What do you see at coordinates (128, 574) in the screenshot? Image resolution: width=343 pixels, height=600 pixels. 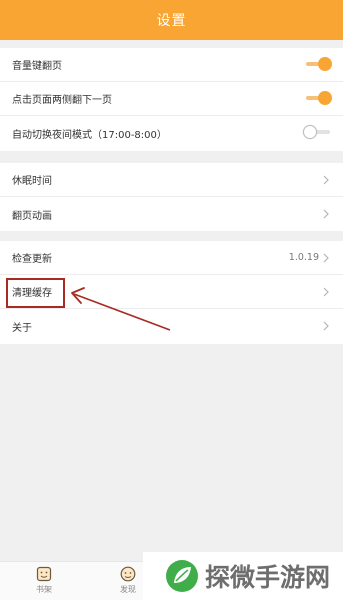 I see `discover-icon` at bounding box center [128, 574].